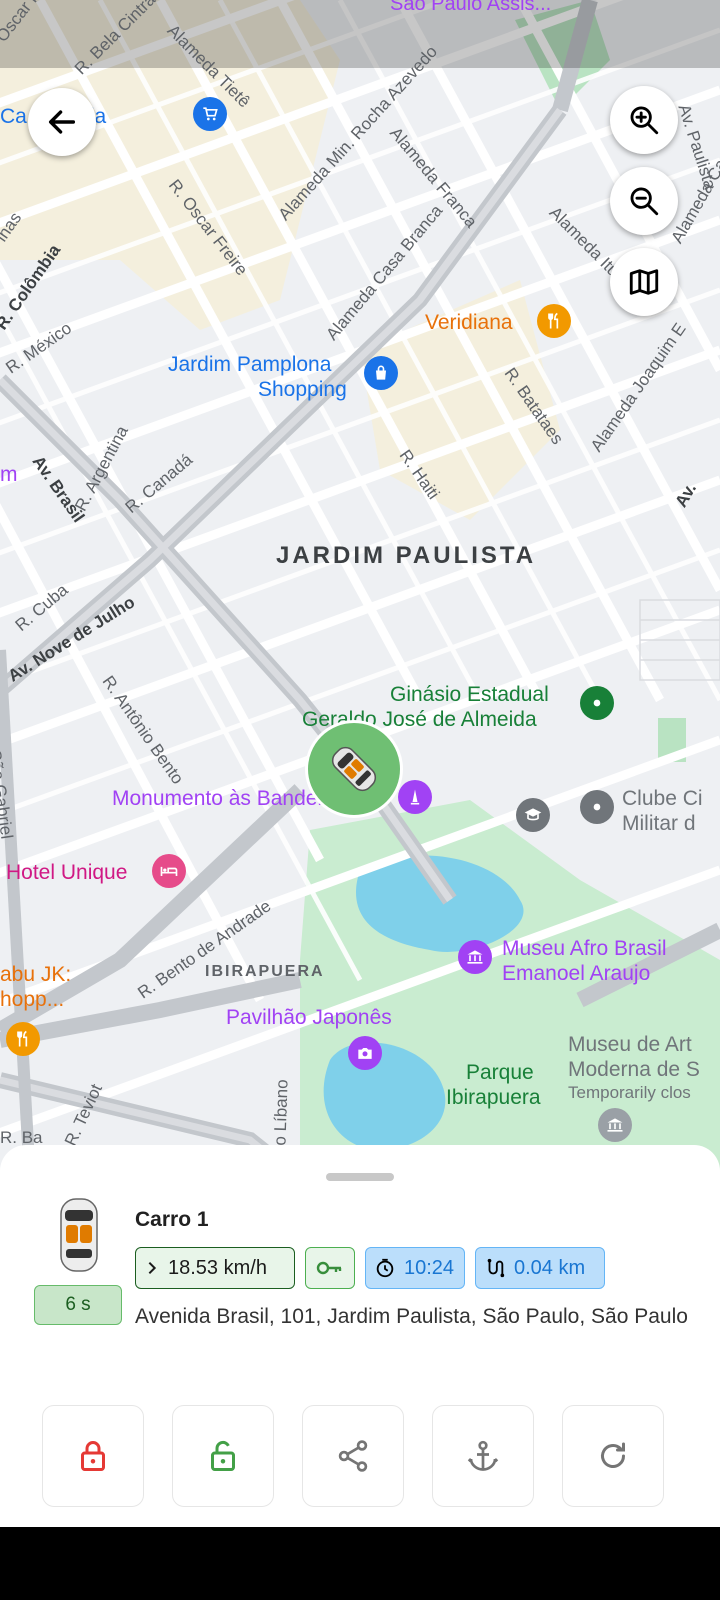 Image resolution: width=720 pixels, height=1600 pixels. Describe the element at coordinates (78, 1305) in the screenshot. I see `last-update-badge: 6 s` at that location.